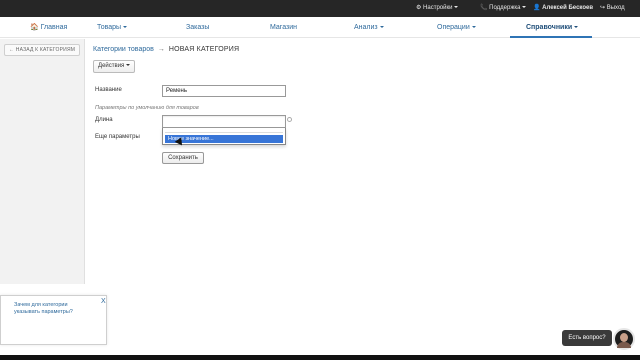 The width and height of the screenshot is (640, 360). I want to click on help-popup-line1: Зачем для категории, so click(41, 305).